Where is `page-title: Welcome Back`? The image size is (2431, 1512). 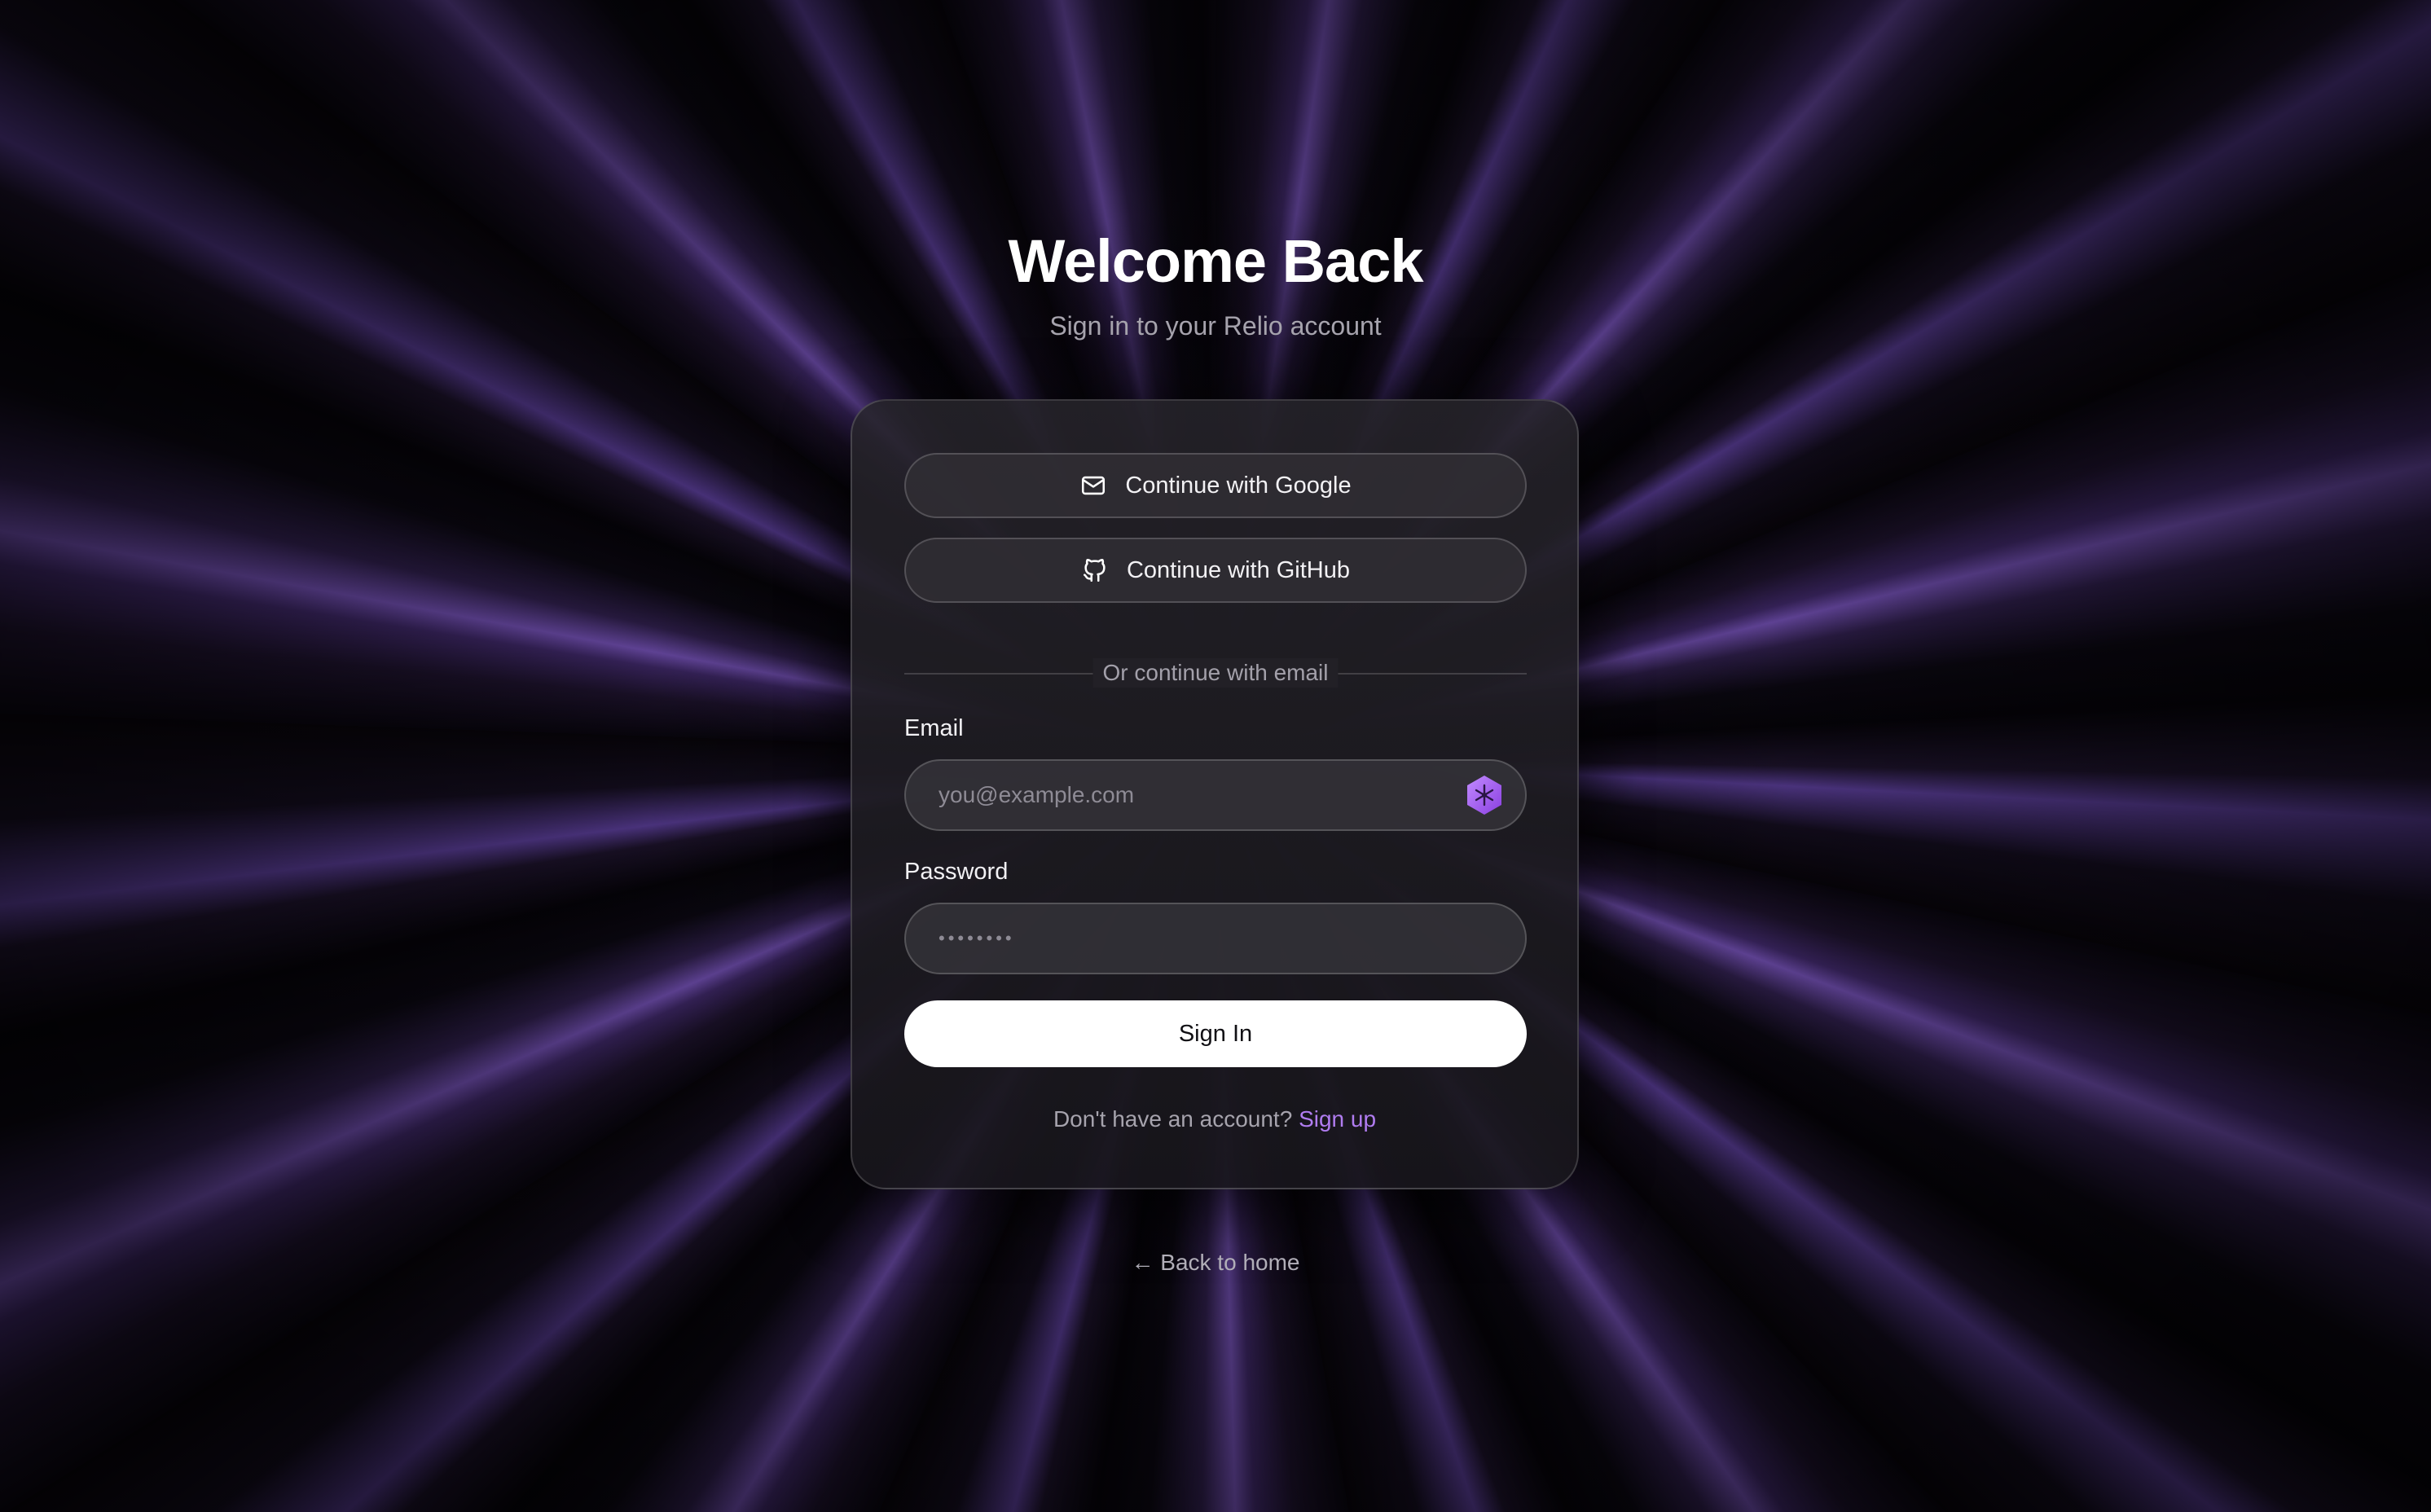
page-title: Welcome Back is located at coordinates (1216, 261).